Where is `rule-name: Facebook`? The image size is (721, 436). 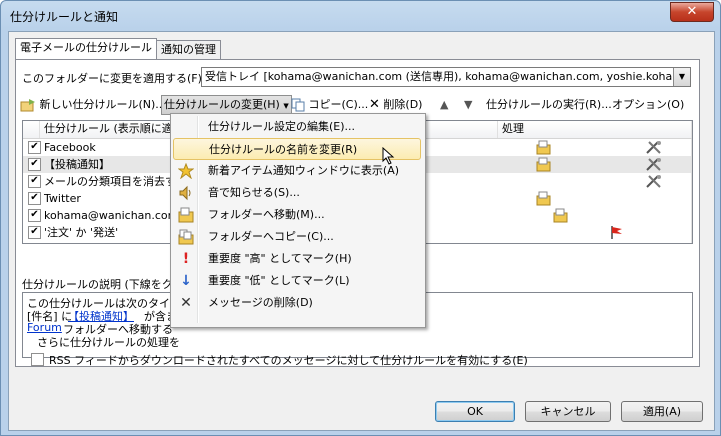
rule-name: Facebook is located at coordinates (70, 147).